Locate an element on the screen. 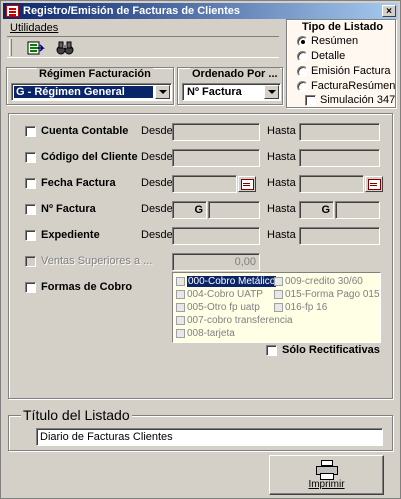 The image size is (401, 499). list-item: 009-credito 30/60 is located at coordinates (318, 281).